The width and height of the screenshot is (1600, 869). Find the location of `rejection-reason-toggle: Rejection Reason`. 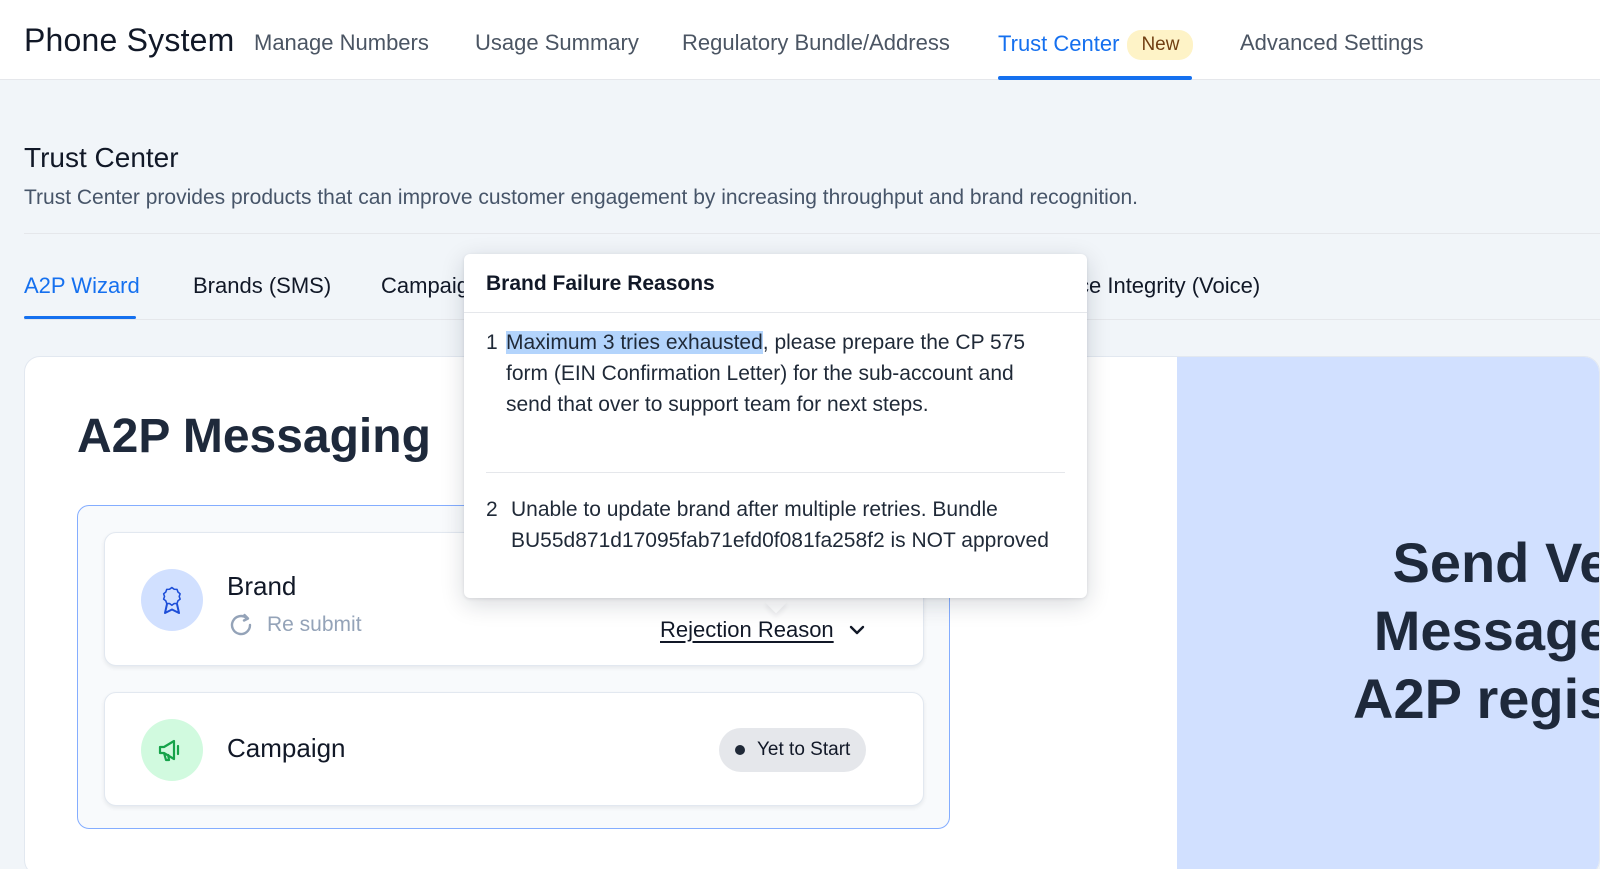

rejection-reason-toggle: Rejection Reason is located at coordinates (763, 630).